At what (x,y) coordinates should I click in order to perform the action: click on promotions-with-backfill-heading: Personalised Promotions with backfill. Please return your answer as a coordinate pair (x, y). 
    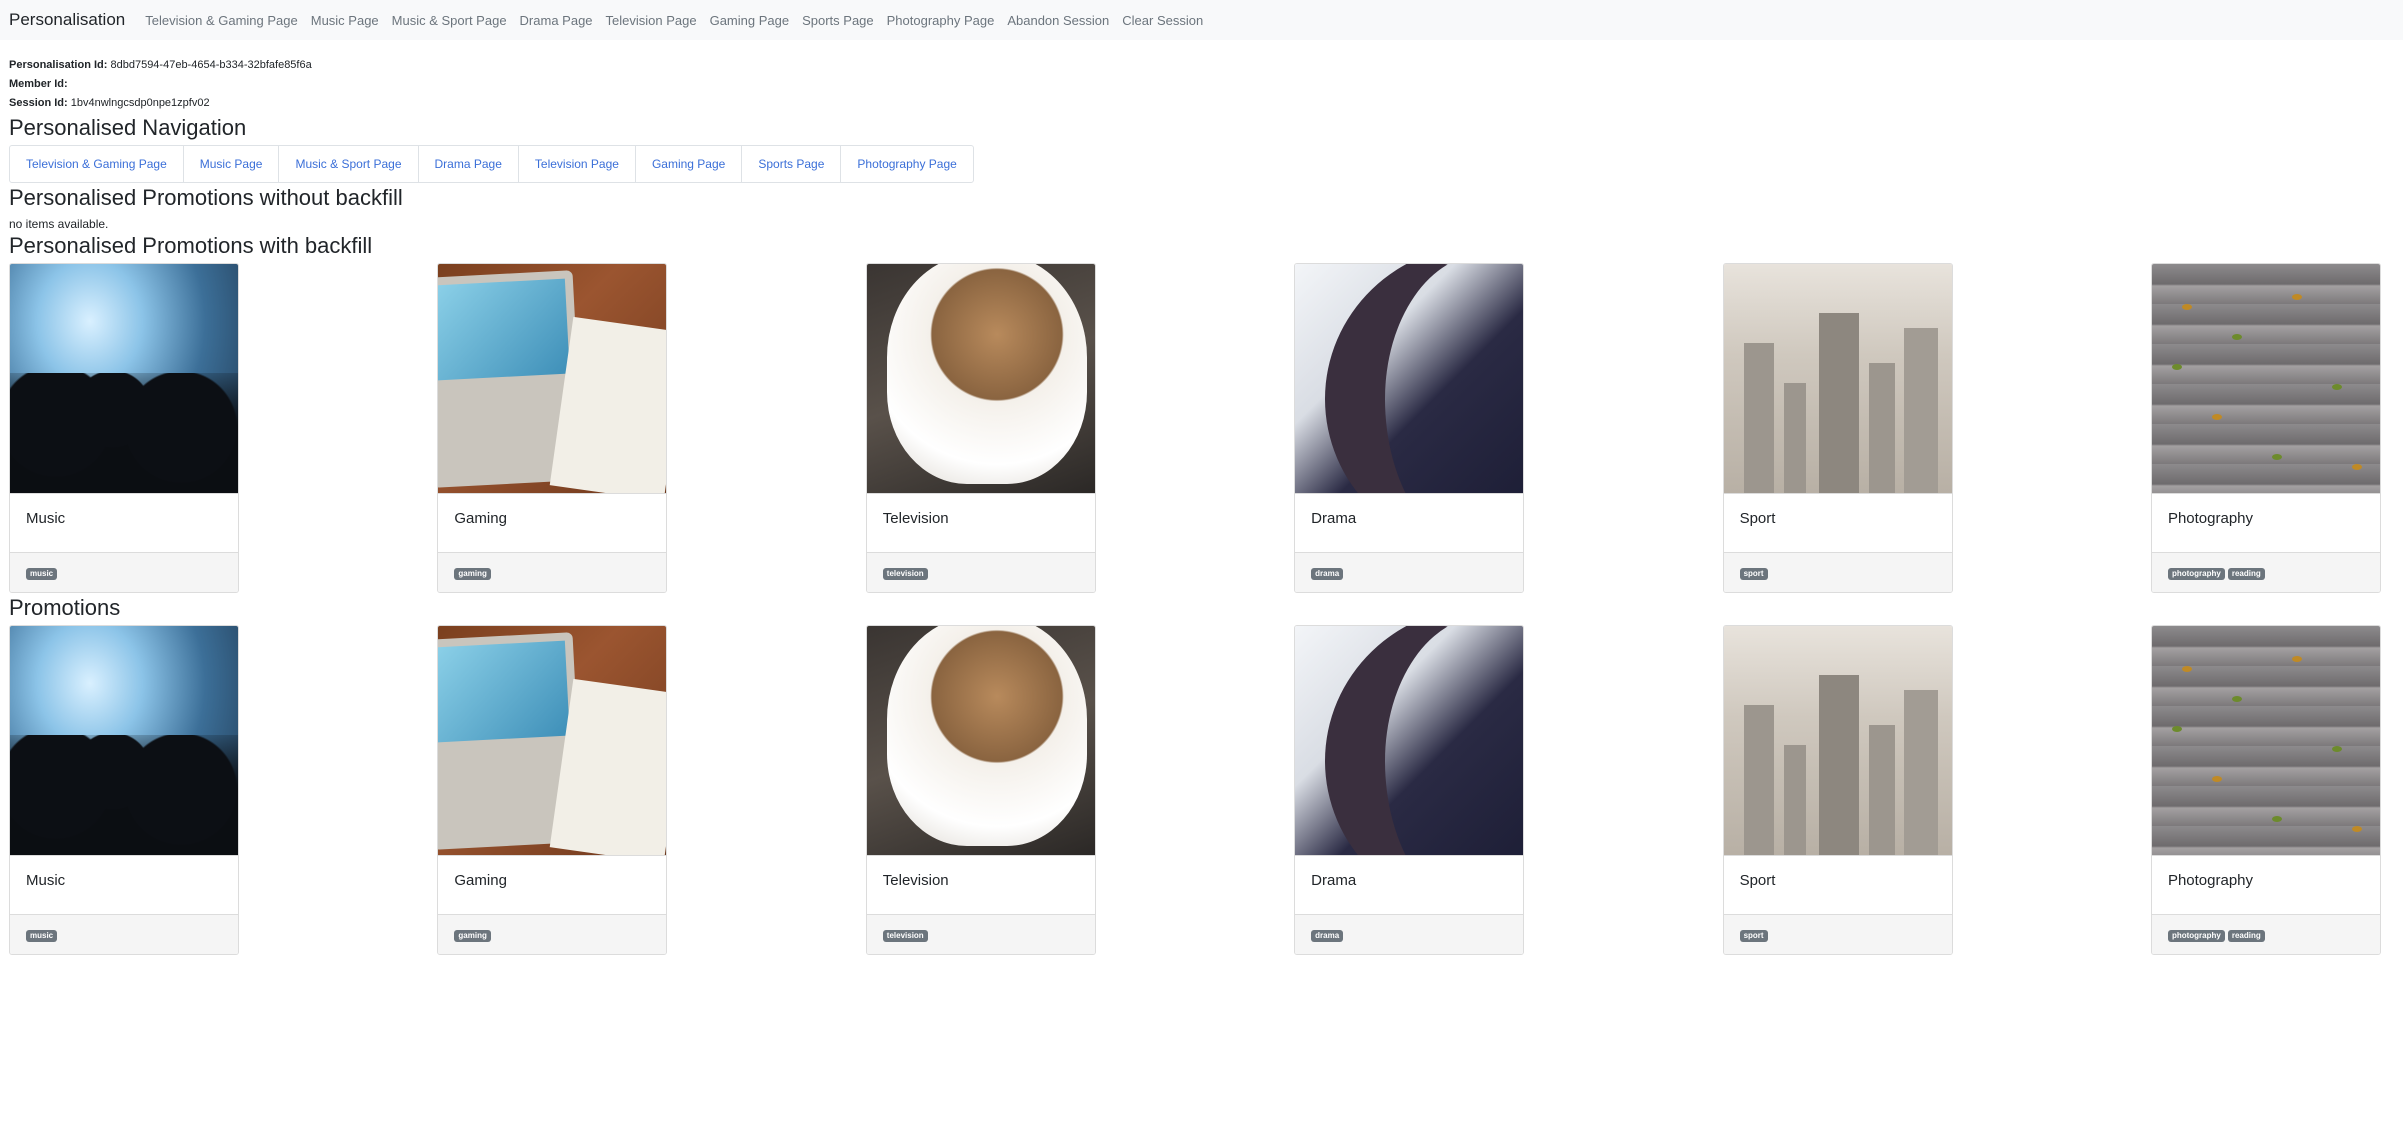
    Looking at the image, I should click on (191, 245).